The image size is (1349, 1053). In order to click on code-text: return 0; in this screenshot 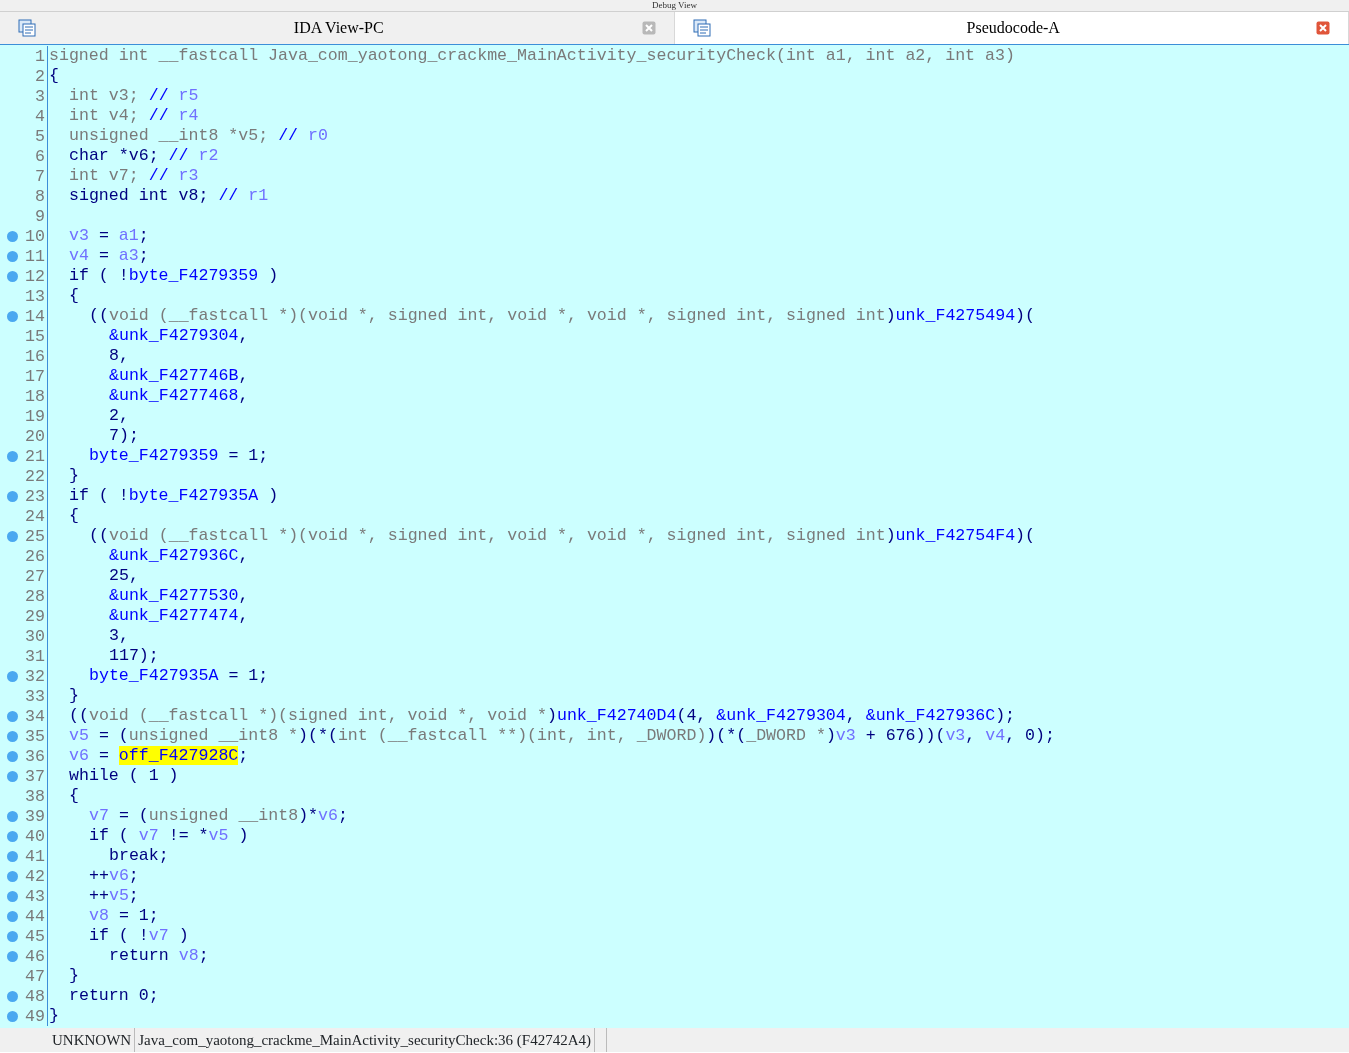, I will do `click(114, 995)`.